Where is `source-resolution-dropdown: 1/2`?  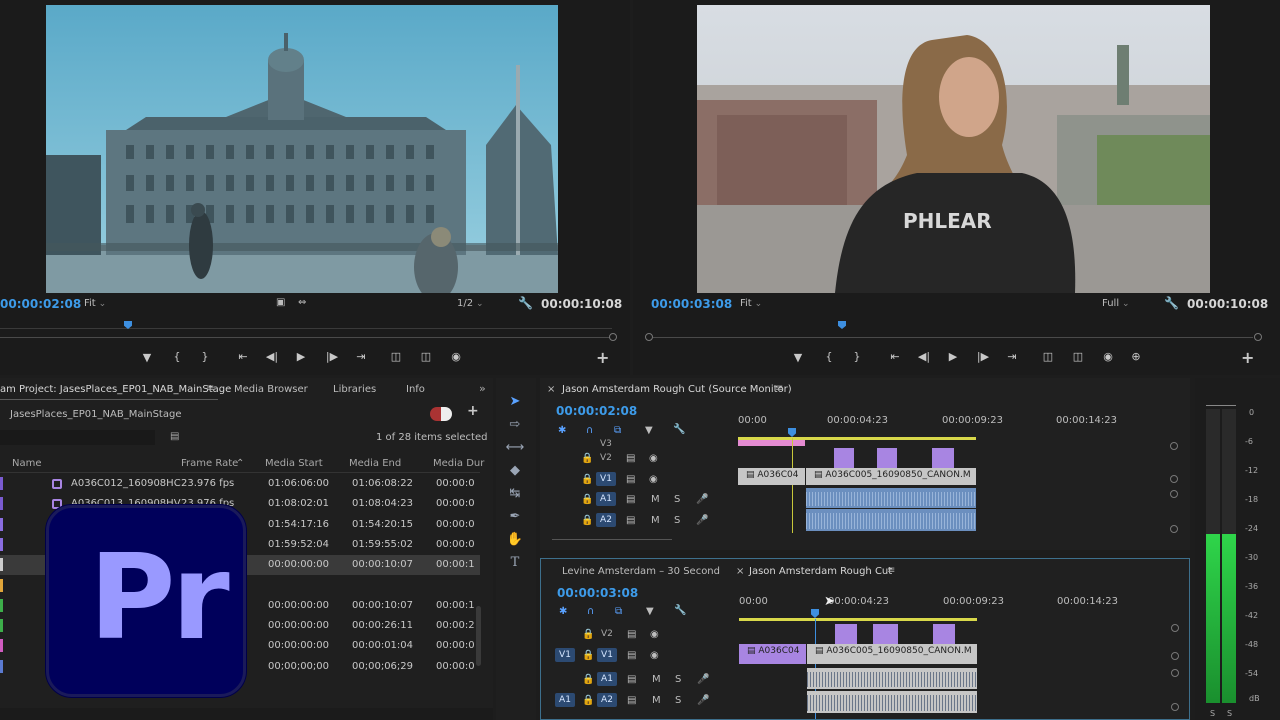 source-resolution-dropdown: 1/2 is located at coordinates (481, 303).